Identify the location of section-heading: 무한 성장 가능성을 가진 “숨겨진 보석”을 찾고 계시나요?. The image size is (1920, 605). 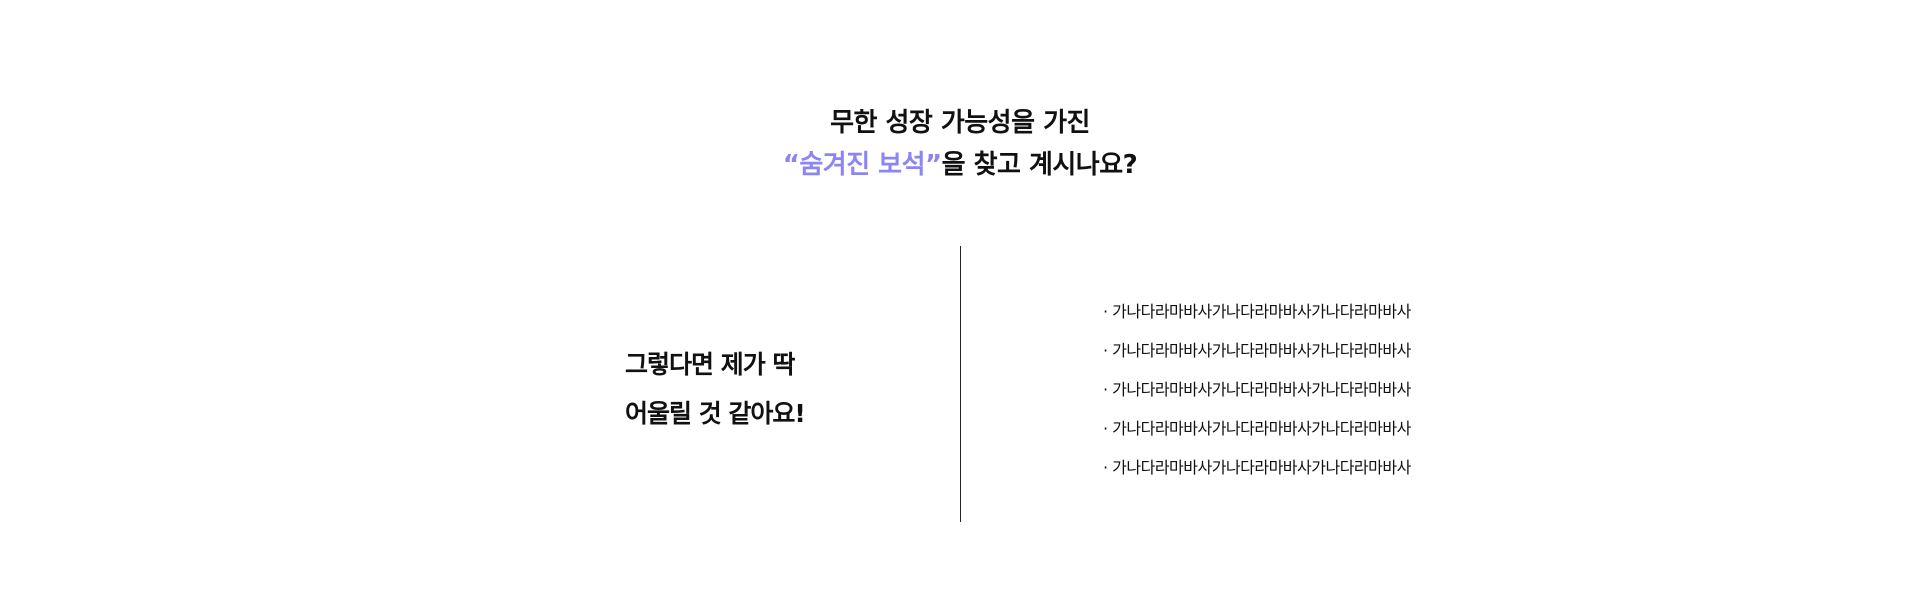
(960, 144).